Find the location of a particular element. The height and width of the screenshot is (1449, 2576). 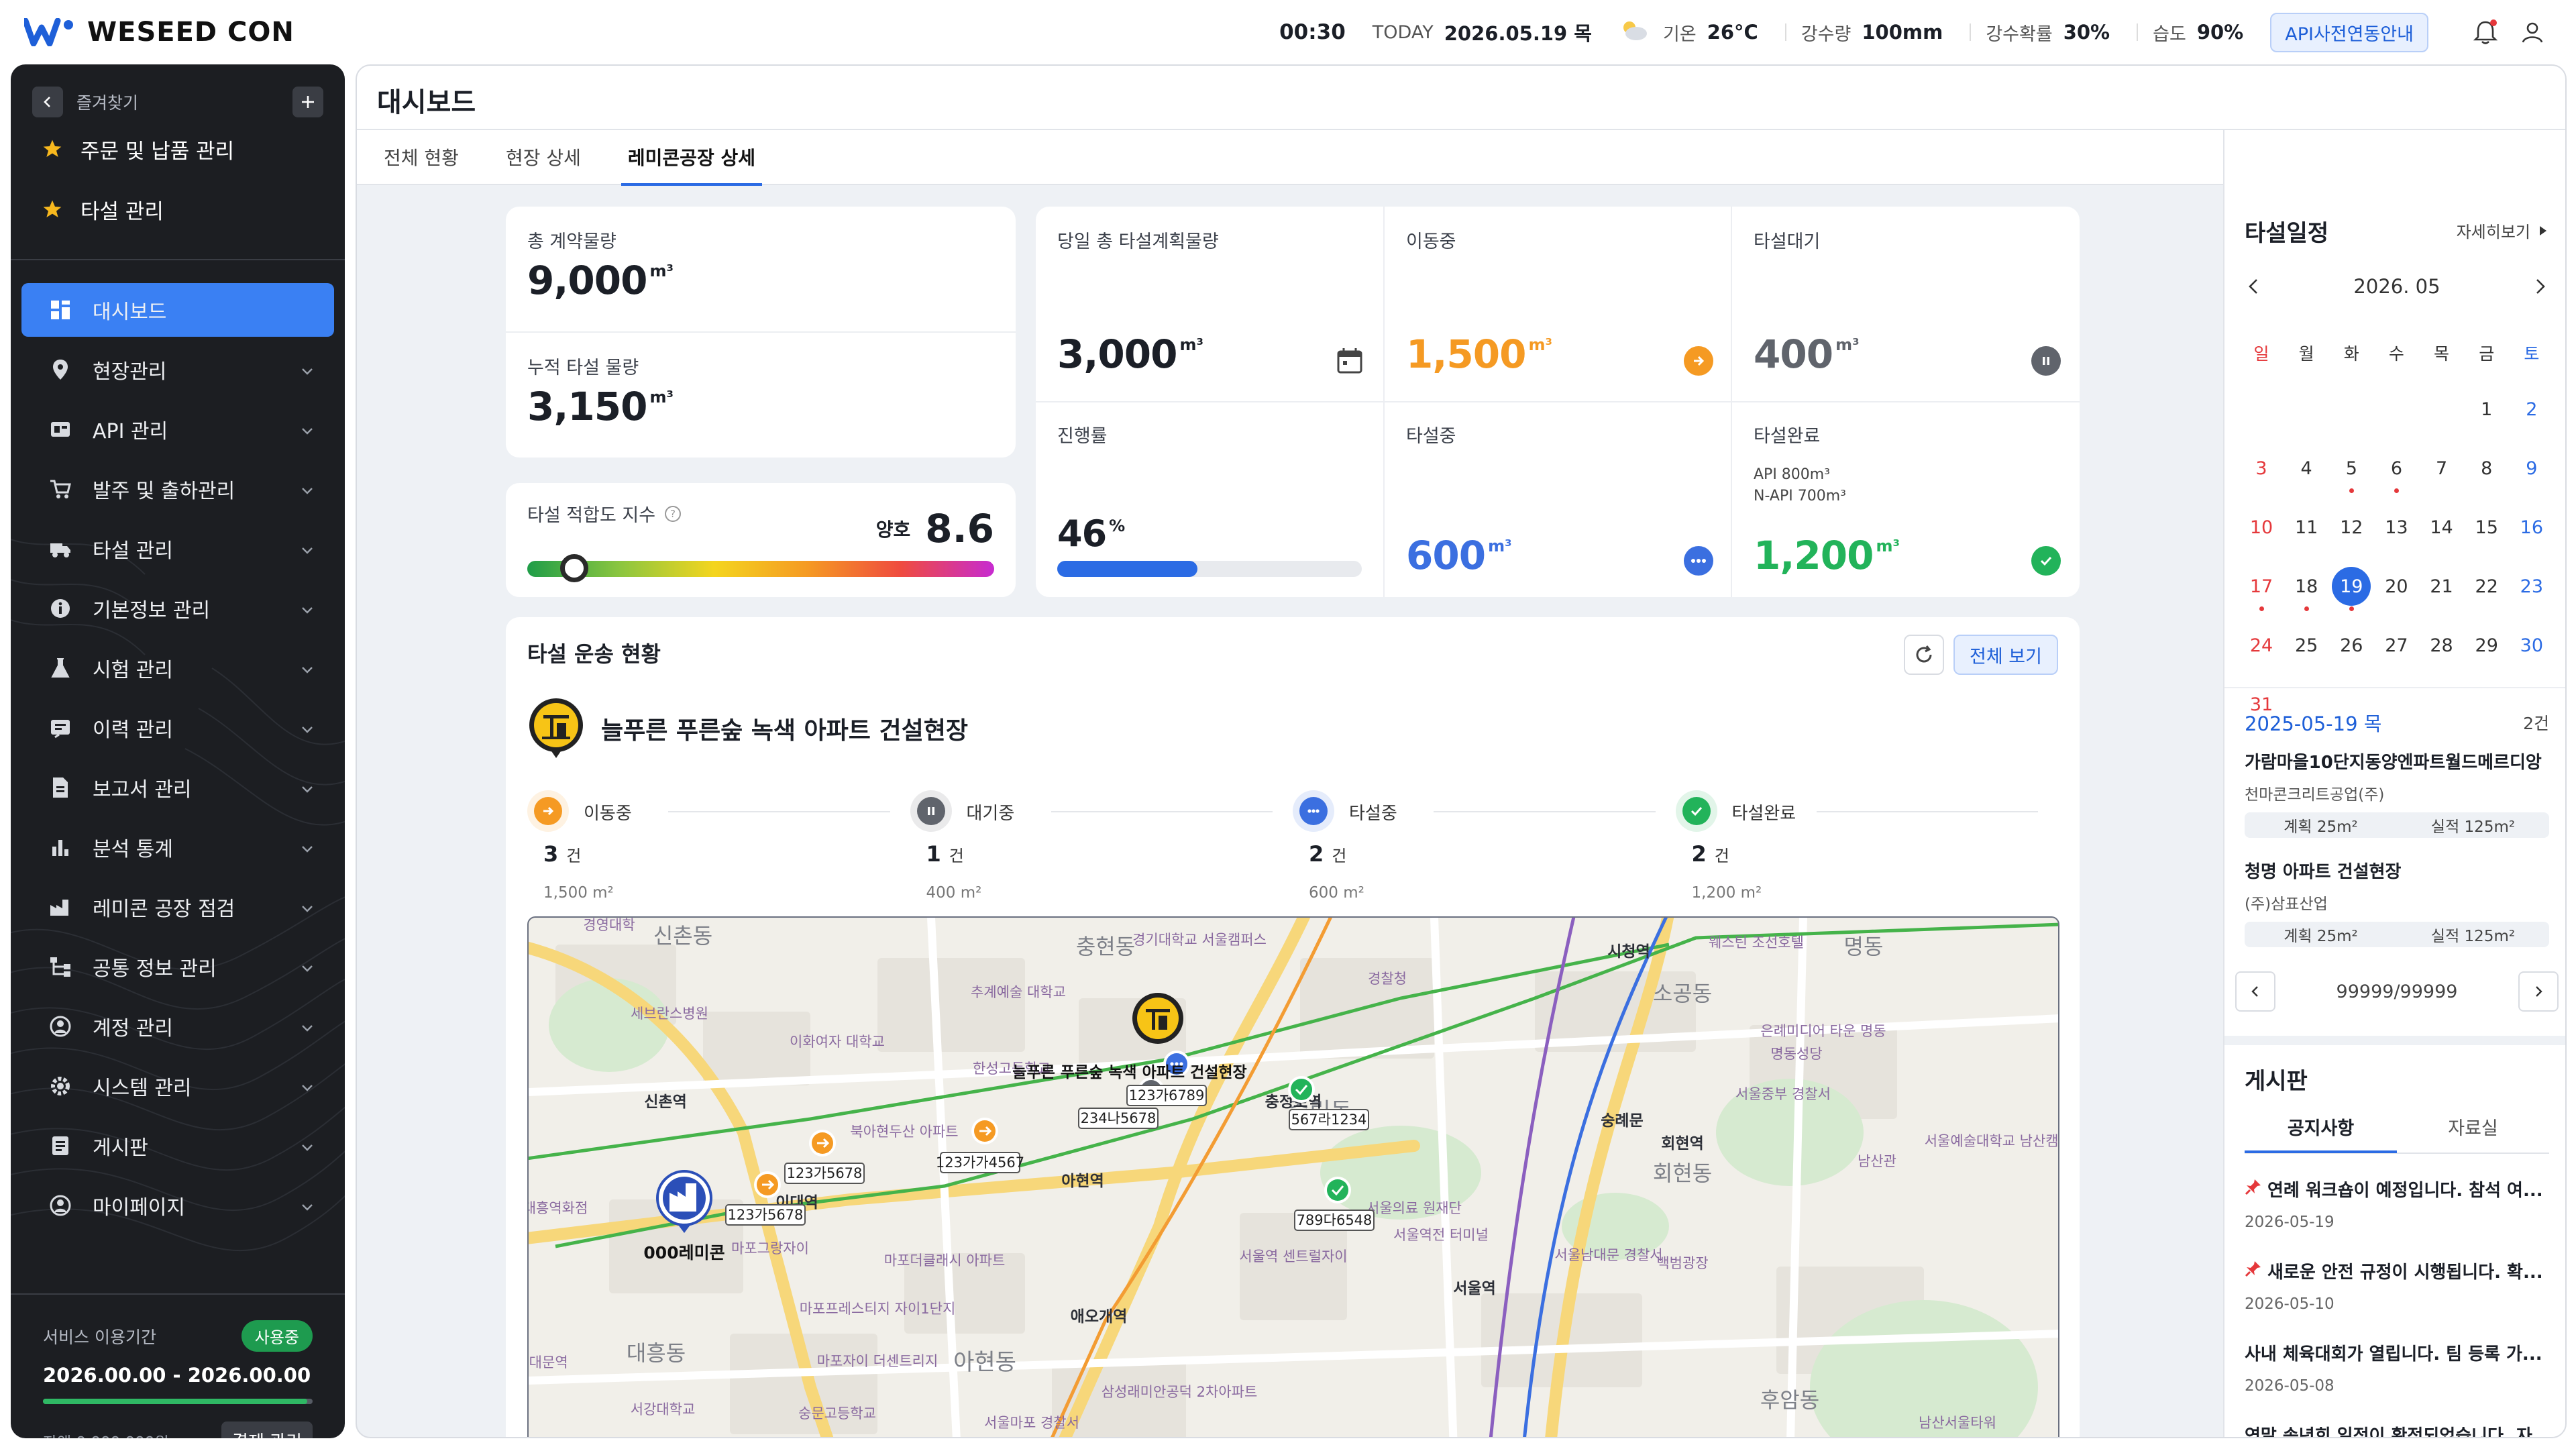

favorite-item: 주문 및 납품 관리 is located at coordinates (138, 149).